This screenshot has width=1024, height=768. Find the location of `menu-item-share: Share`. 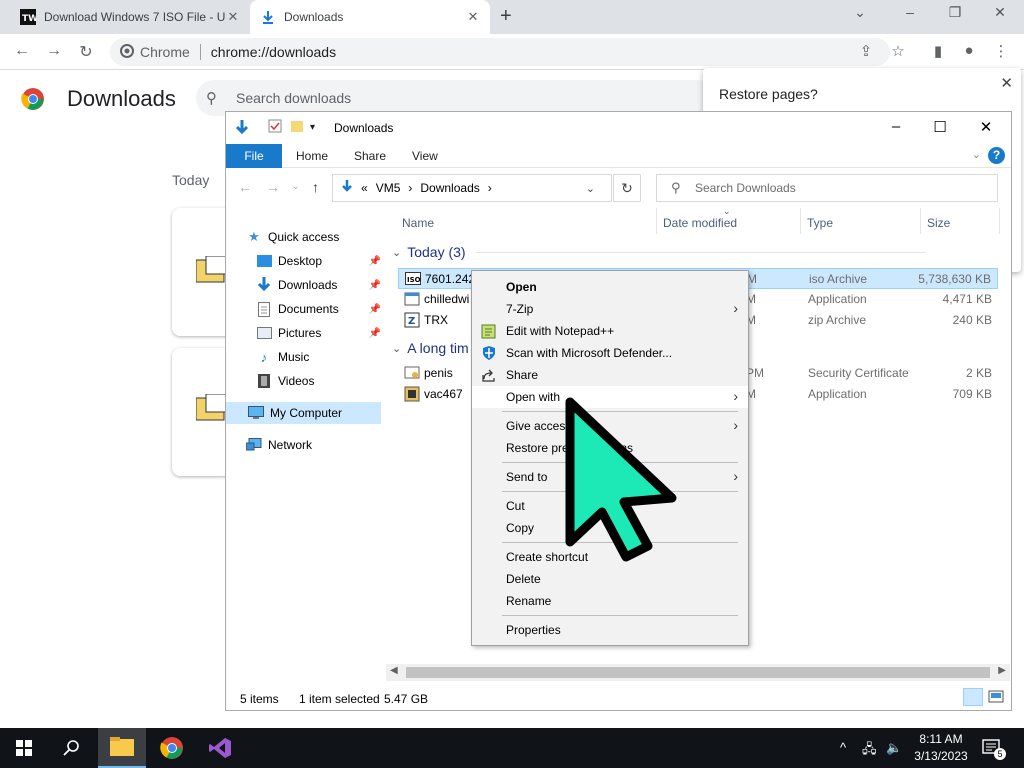

menu-item-share: Share is located at coordinates (610, 375).